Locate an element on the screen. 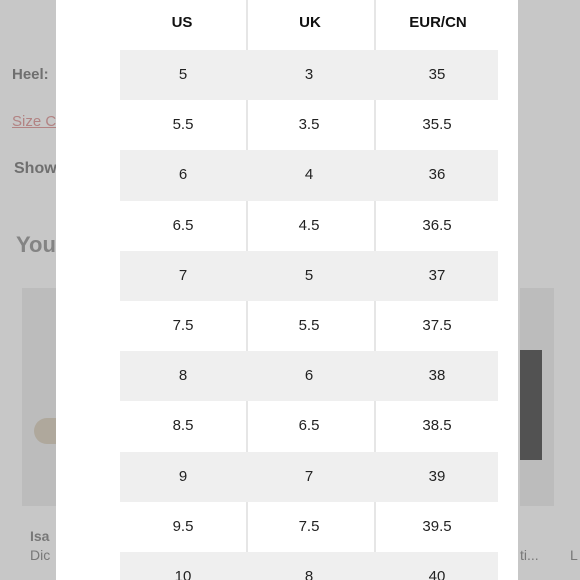 Image resolution: width=580 pixels, height=580 pixels. table-row: 5 3 35 is located at coordinates (309, 75).